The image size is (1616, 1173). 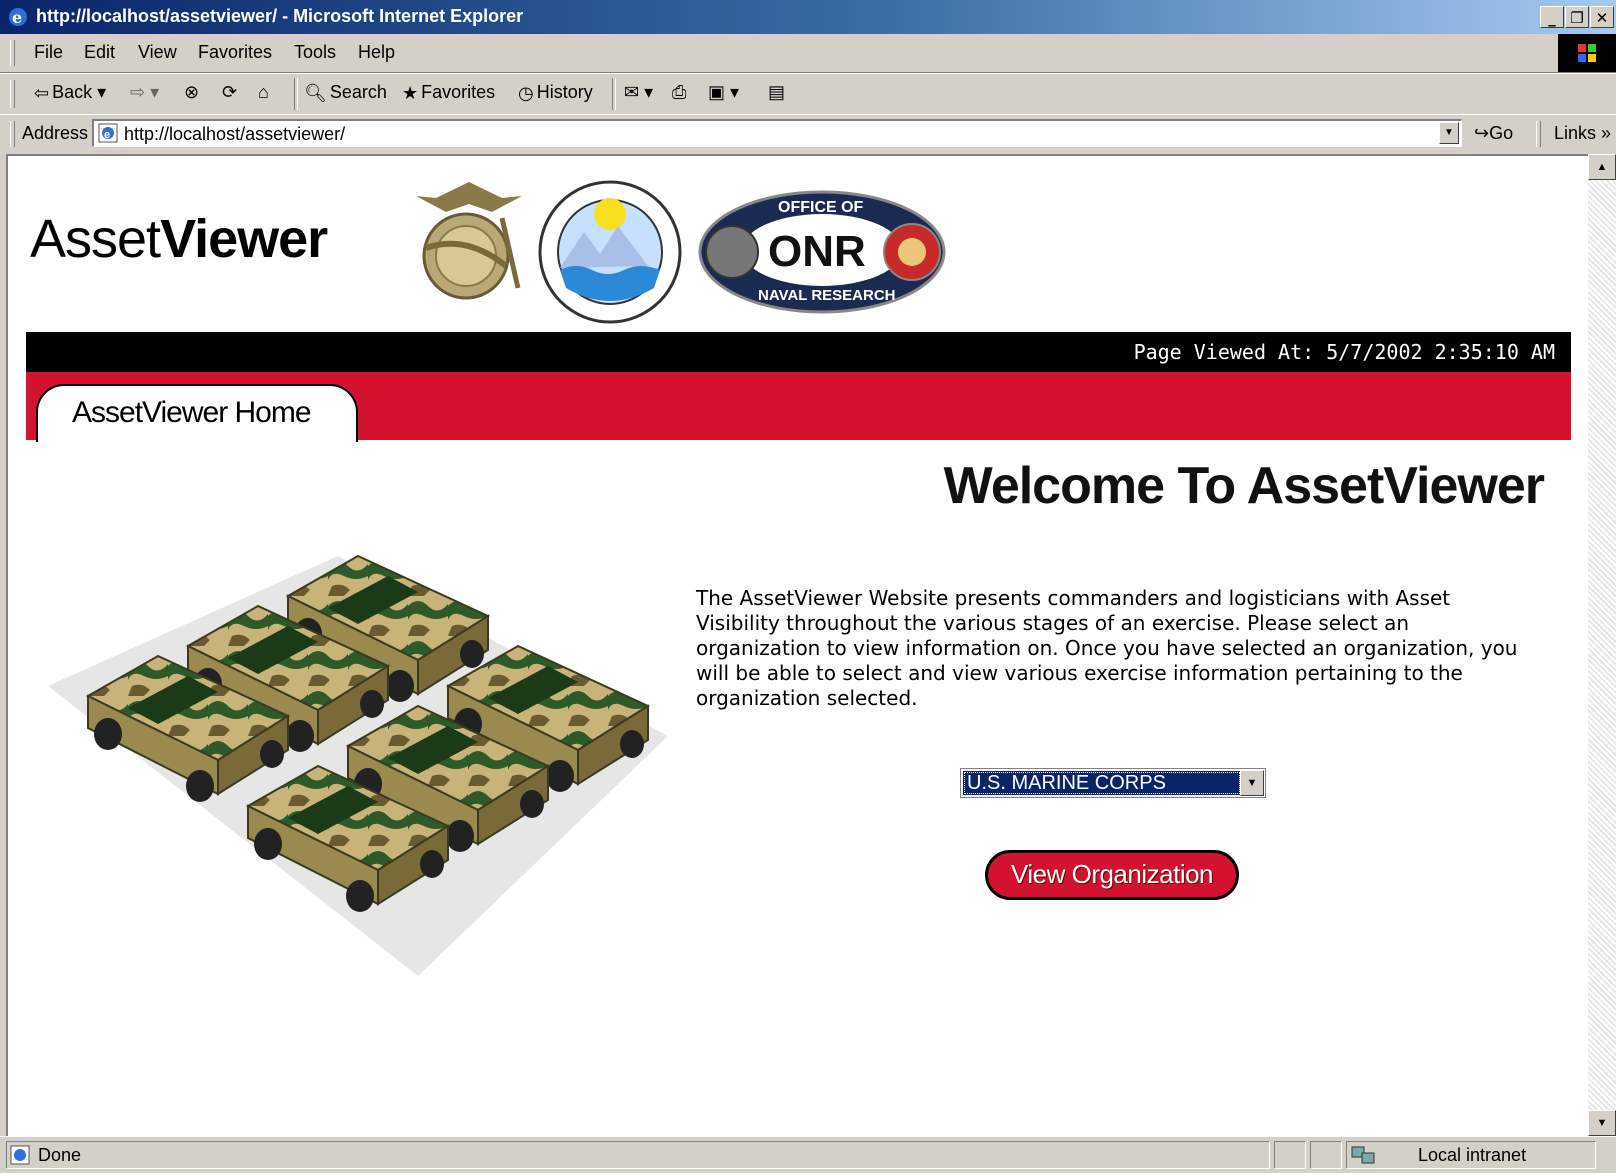 I want to click on close-button: ✕, so click(x=1602, y=17).